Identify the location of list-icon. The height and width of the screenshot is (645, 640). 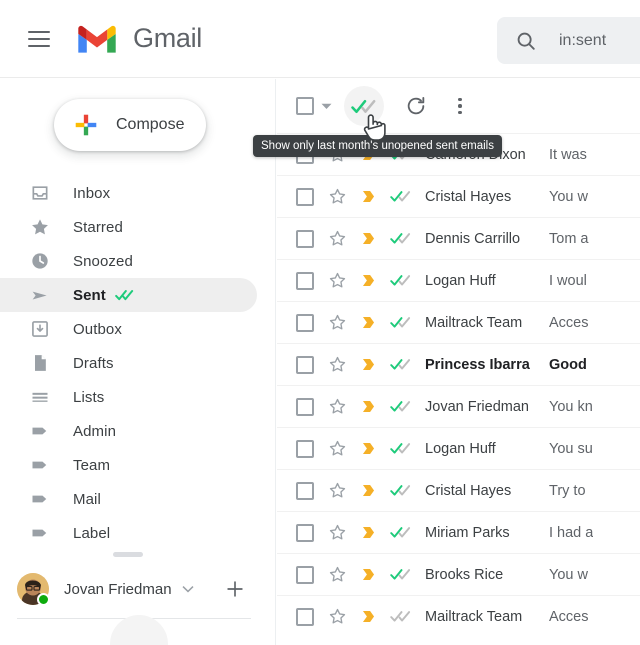
(40, 397).